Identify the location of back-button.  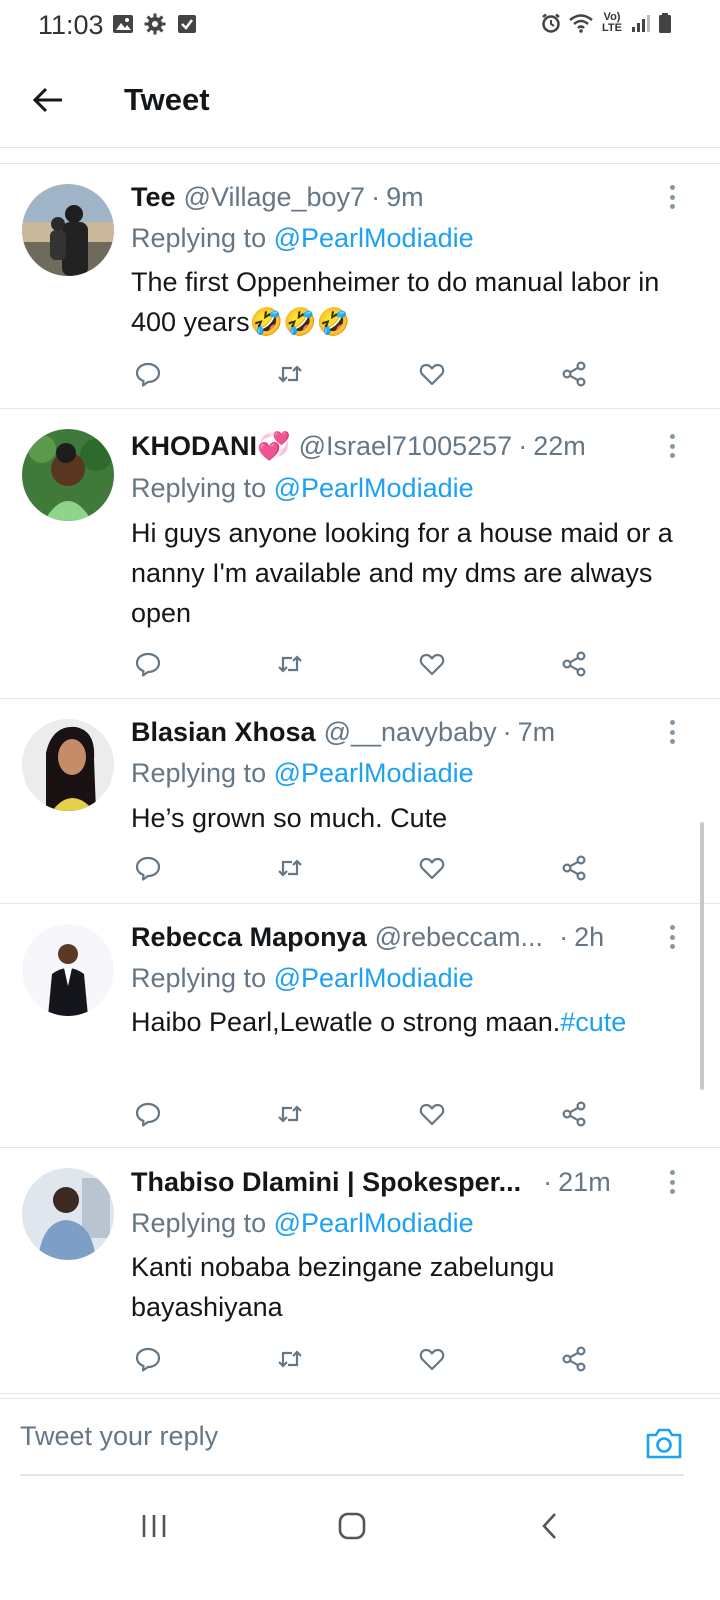
(48, 100).